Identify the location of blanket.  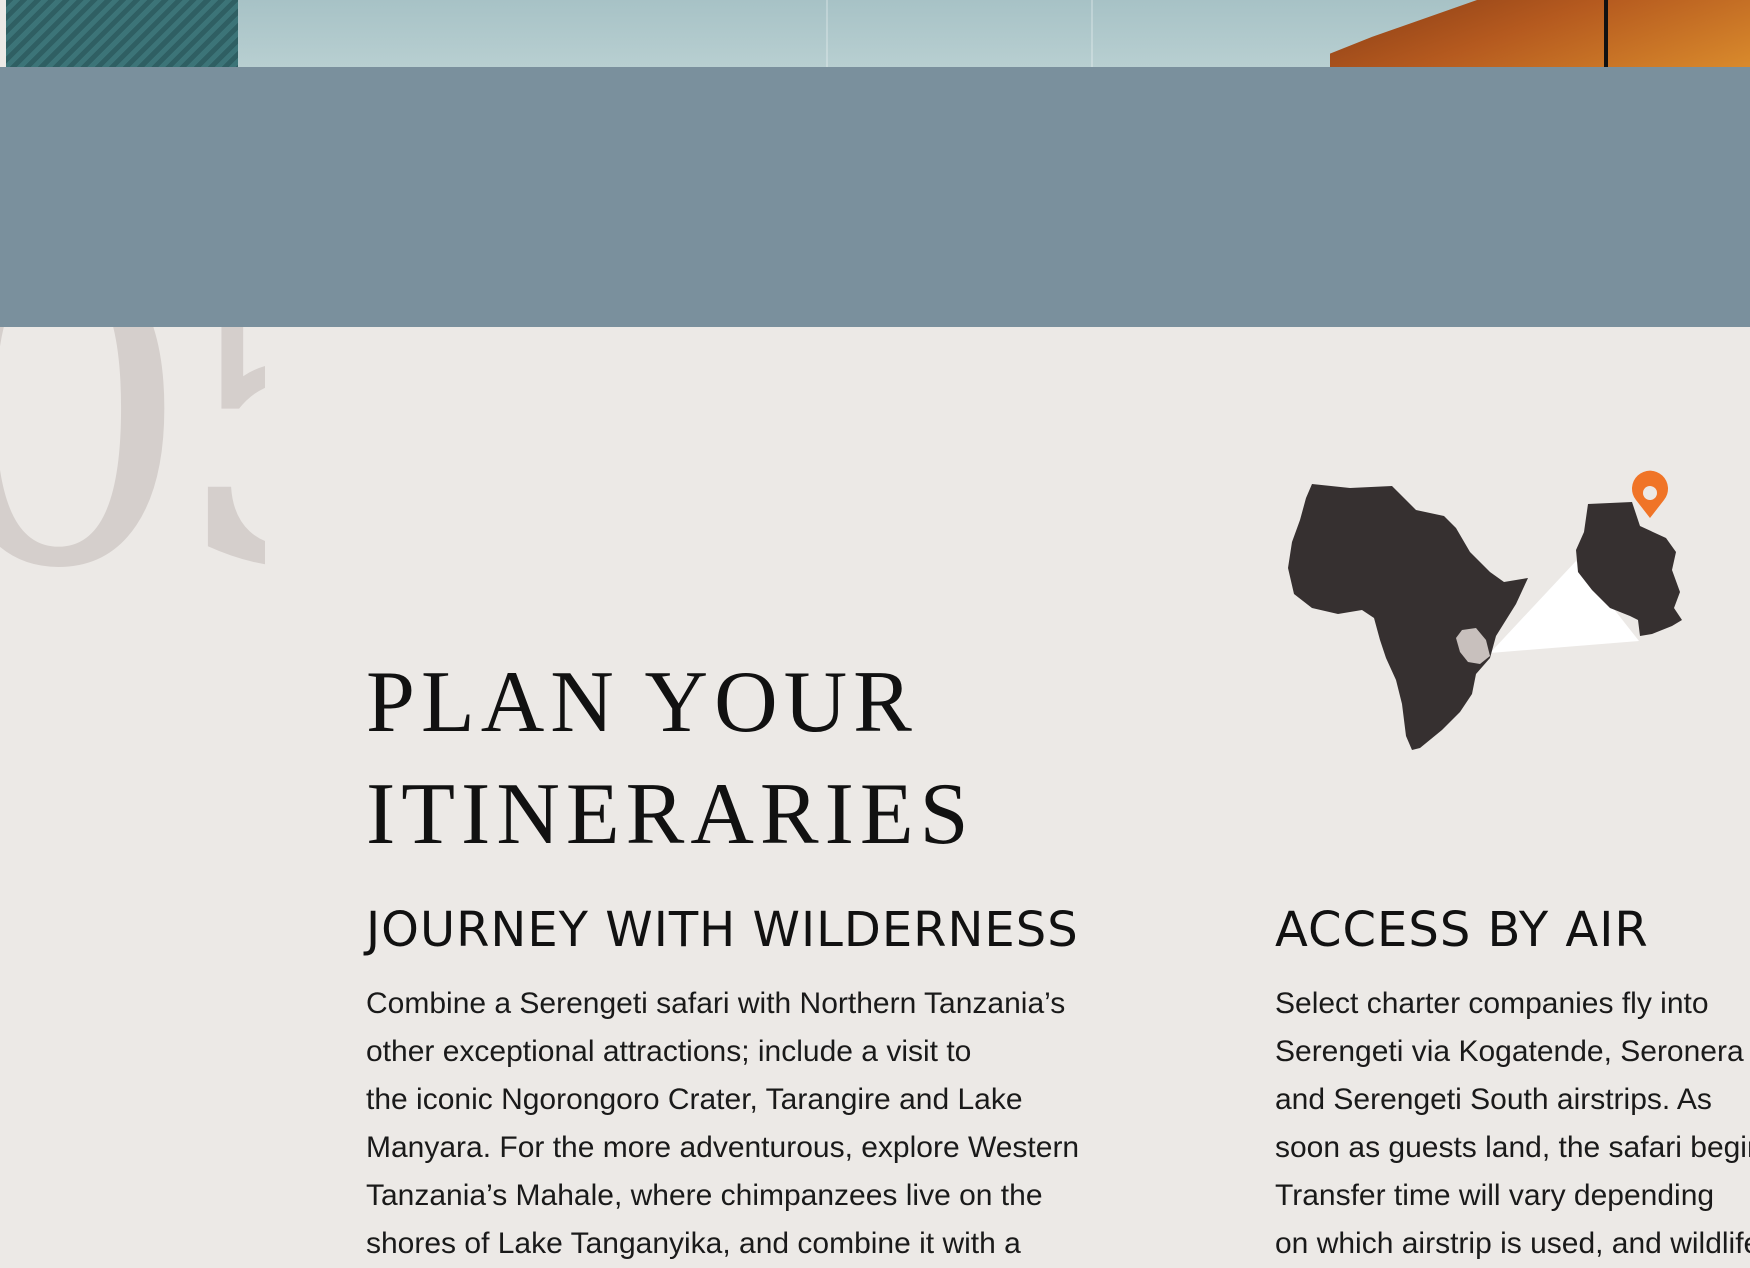
(122, 33).